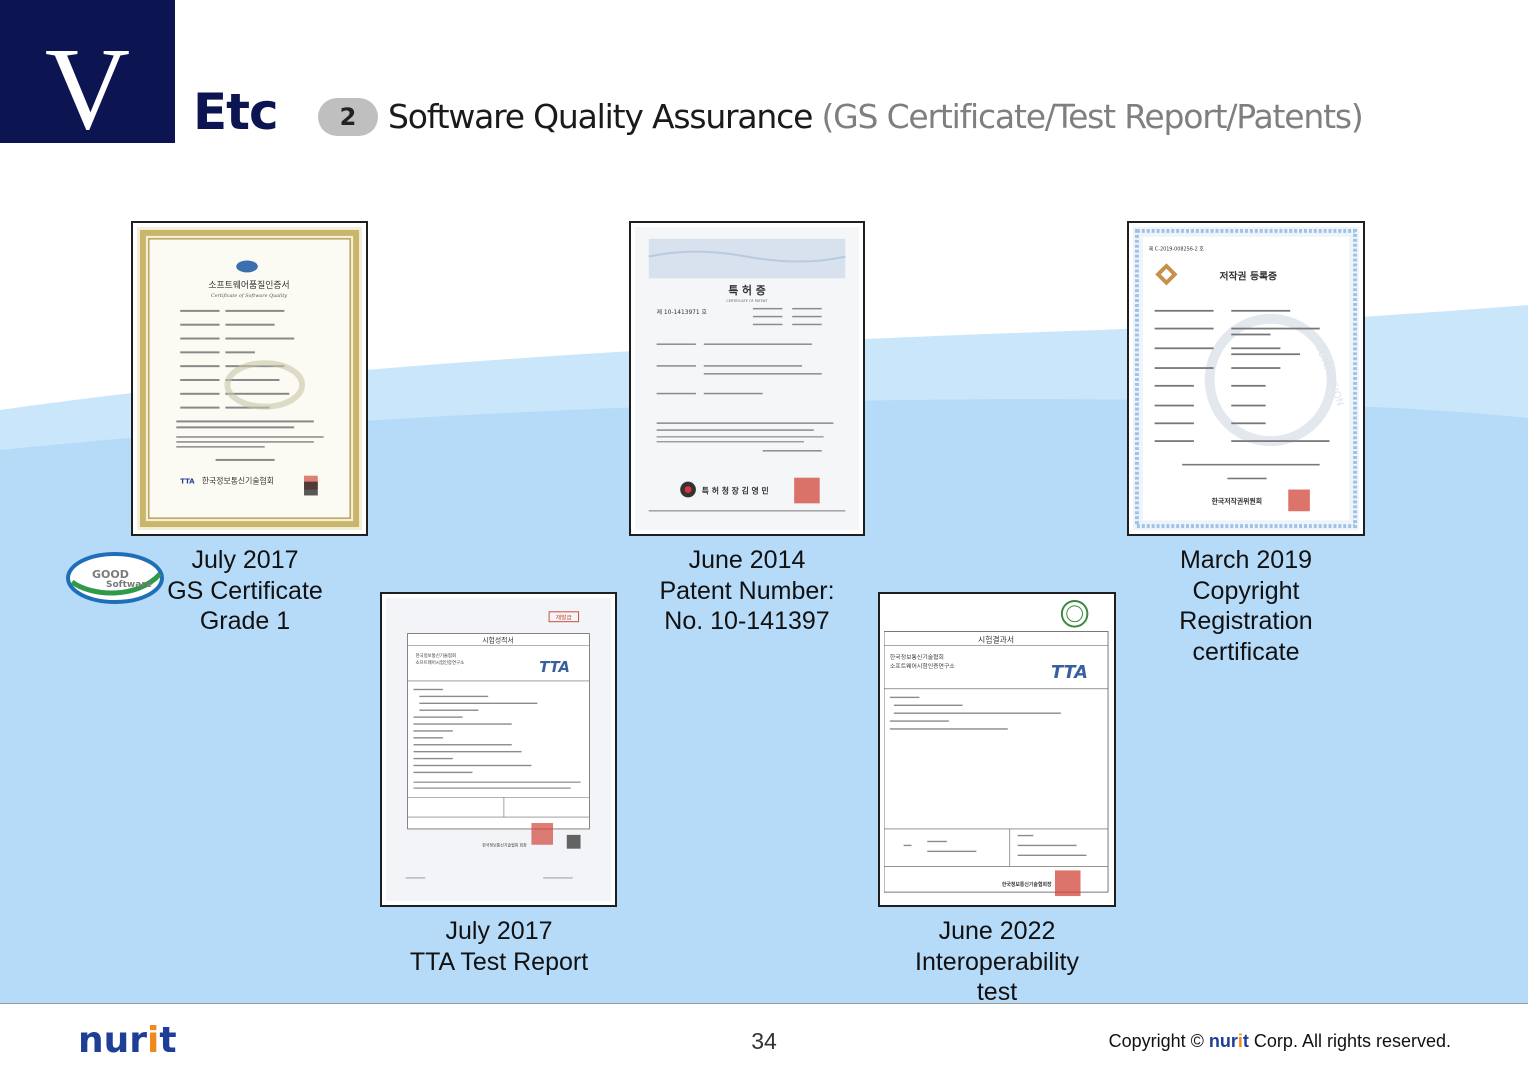 The image size is (1528, 1080). I want to click on good-software-logo-subtext: Software, so click(129, 585).